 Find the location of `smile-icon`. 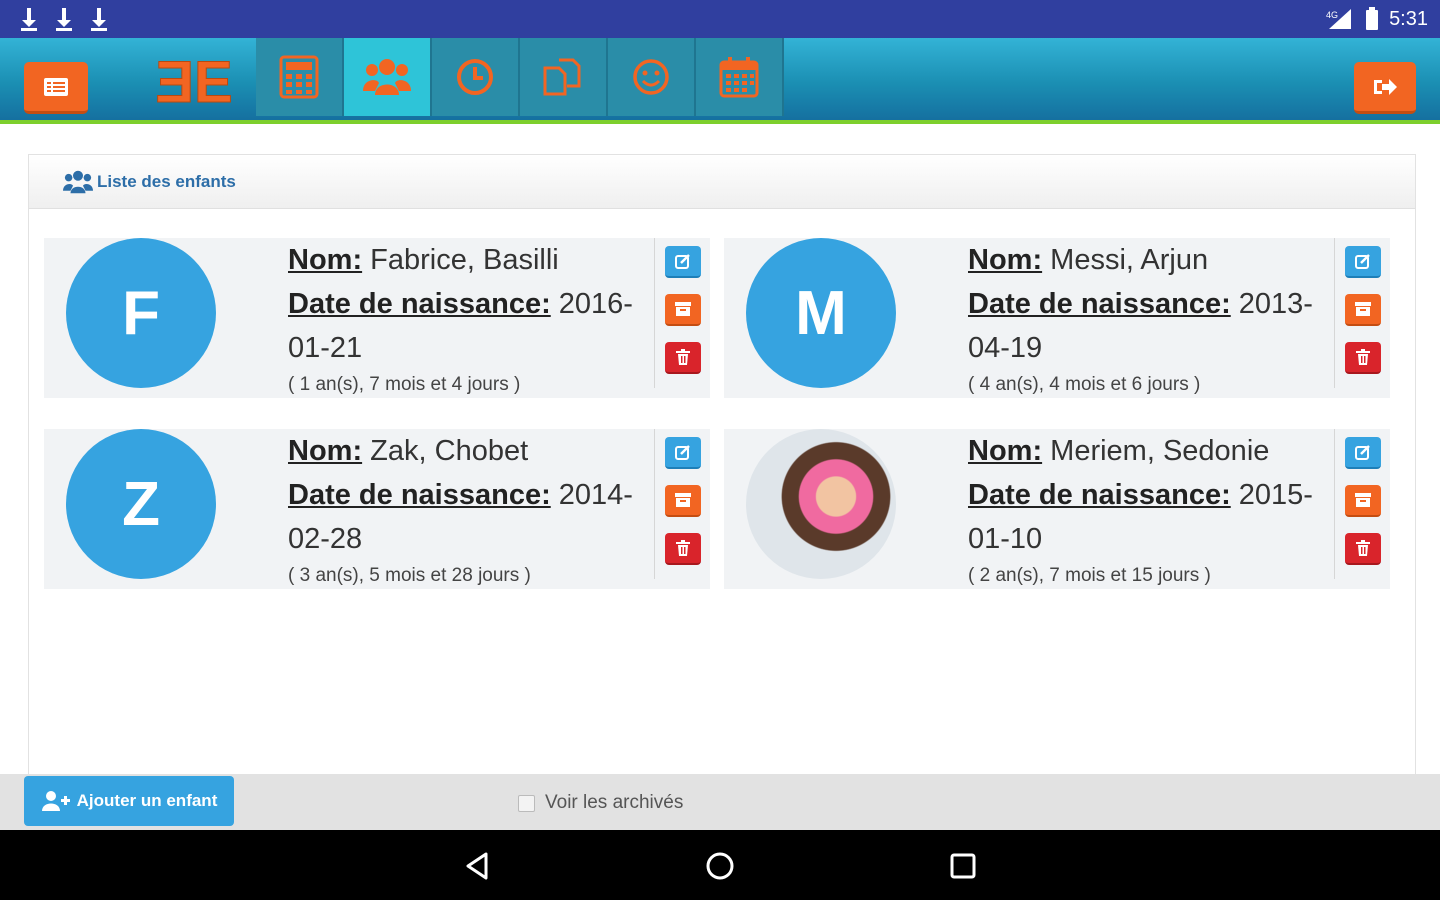

smile-icon is located at coordinates (651, 77).